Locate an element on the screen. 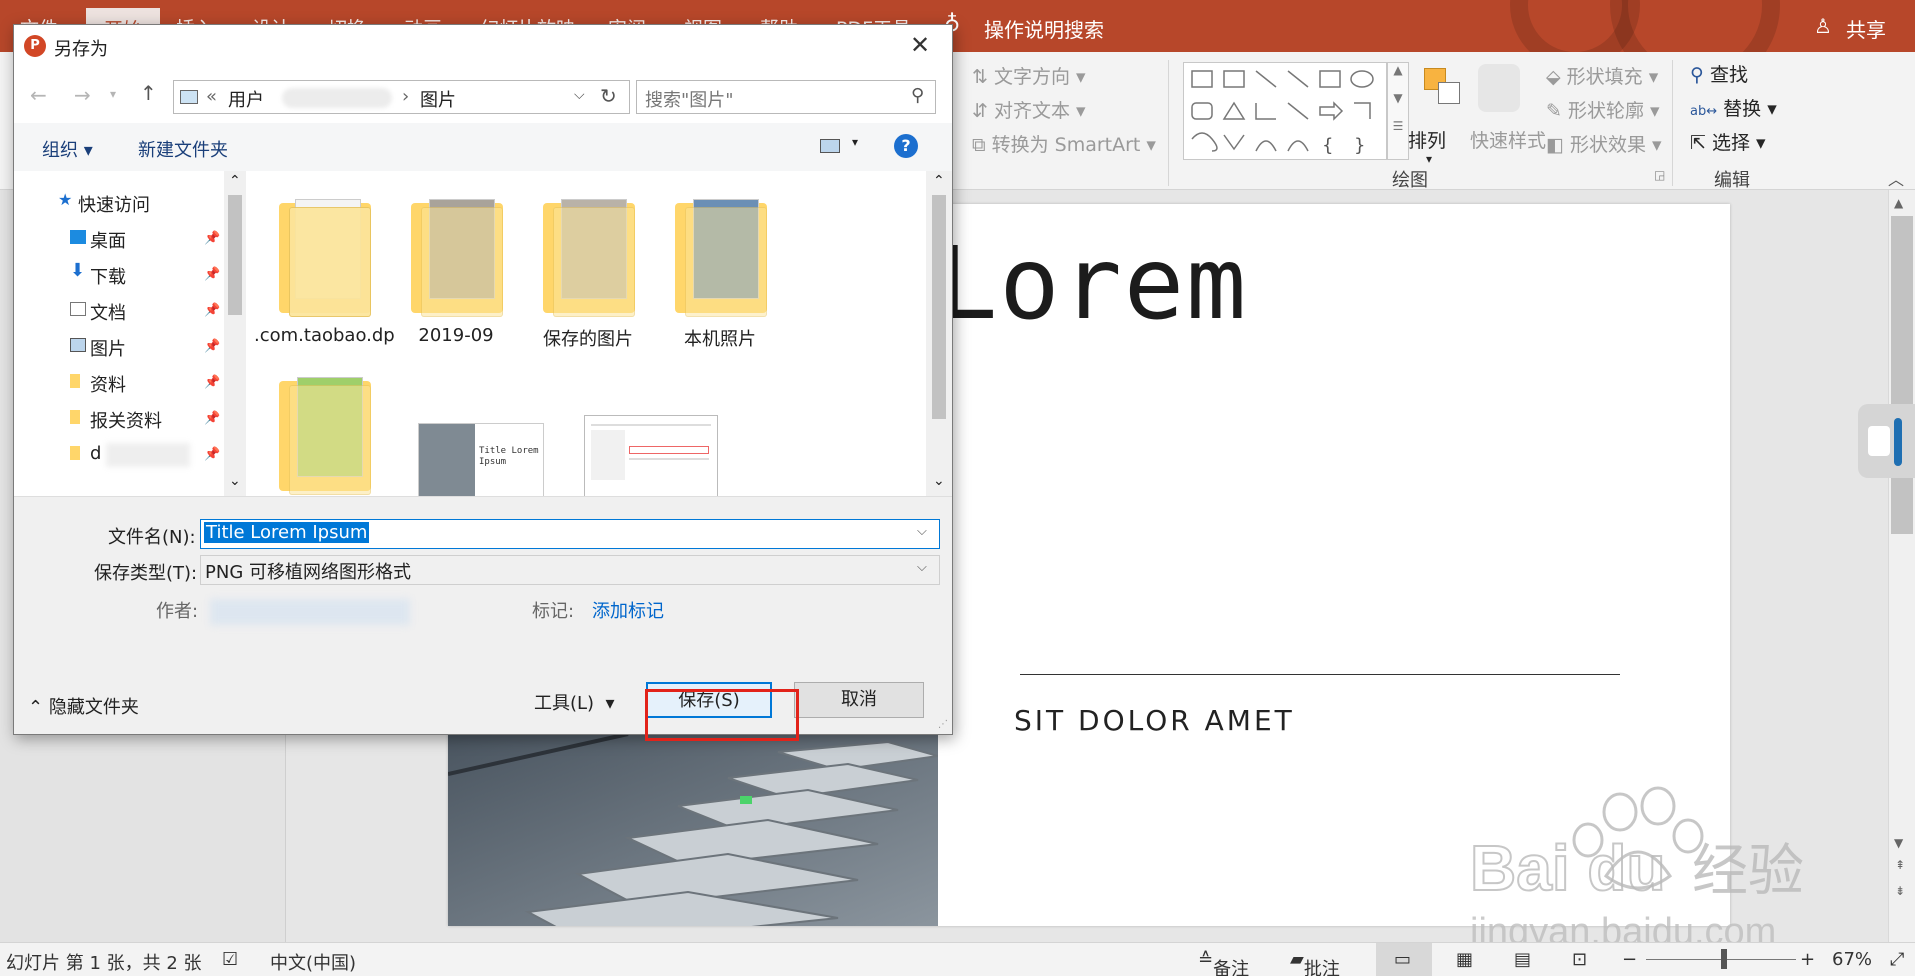 This screenshot has width=1915, height=976. slide-subtitle: SIT DOLOR AMET is located at coordinates (1154, 720).